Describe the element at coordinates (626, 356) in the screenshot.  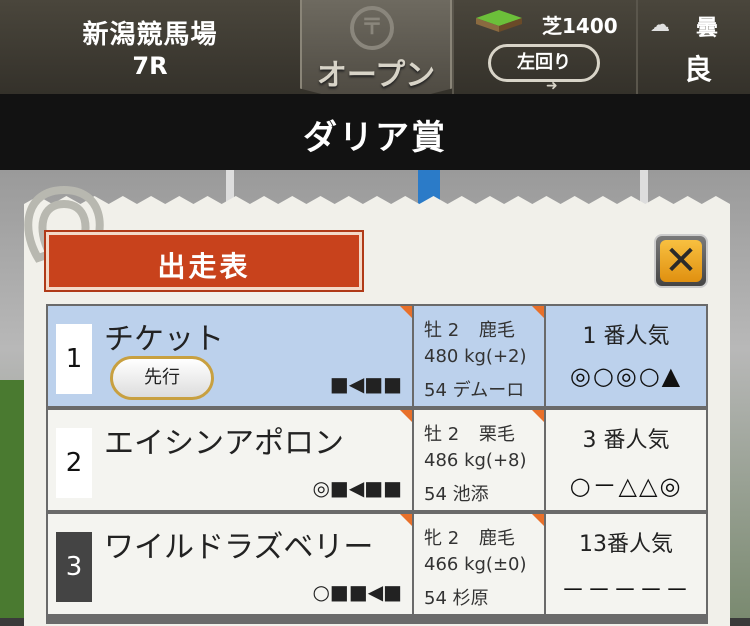
I see `popularity-cell: 1 番人気 ◎○◎○▲` at that location.